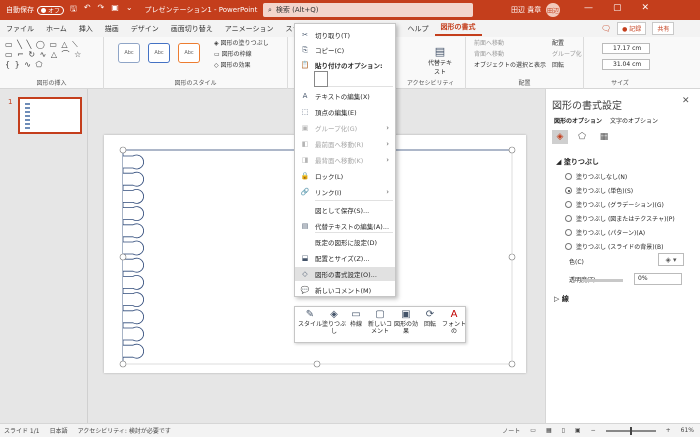  What do you see at coordinates (634, 120) in the screenshot?
I see `tab-text-options: 文字のオプション` at bounding box center [634, 120].